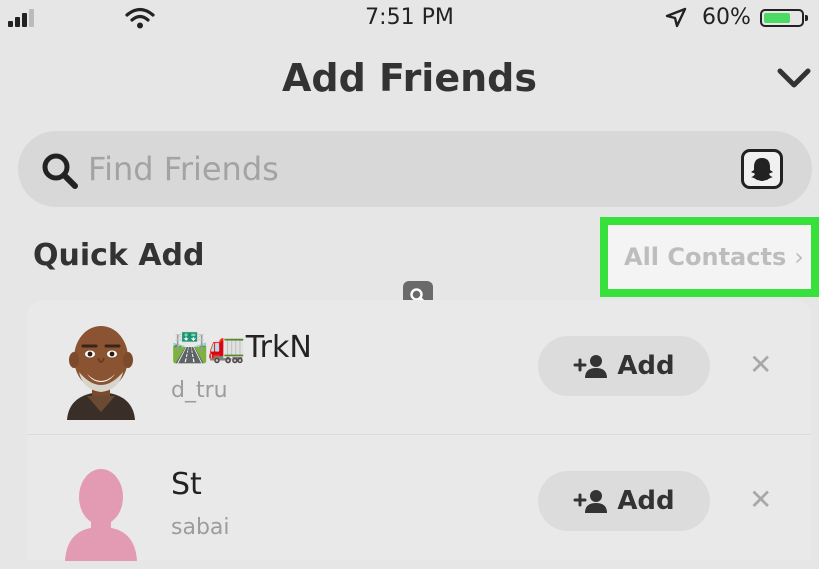 Image resolution: width=819 pixels, height=569 pixels. What do you see at coordinates (101, 373) in the screenshot?
I see `bitmoji-avatar` at bounding box center [101, 373].